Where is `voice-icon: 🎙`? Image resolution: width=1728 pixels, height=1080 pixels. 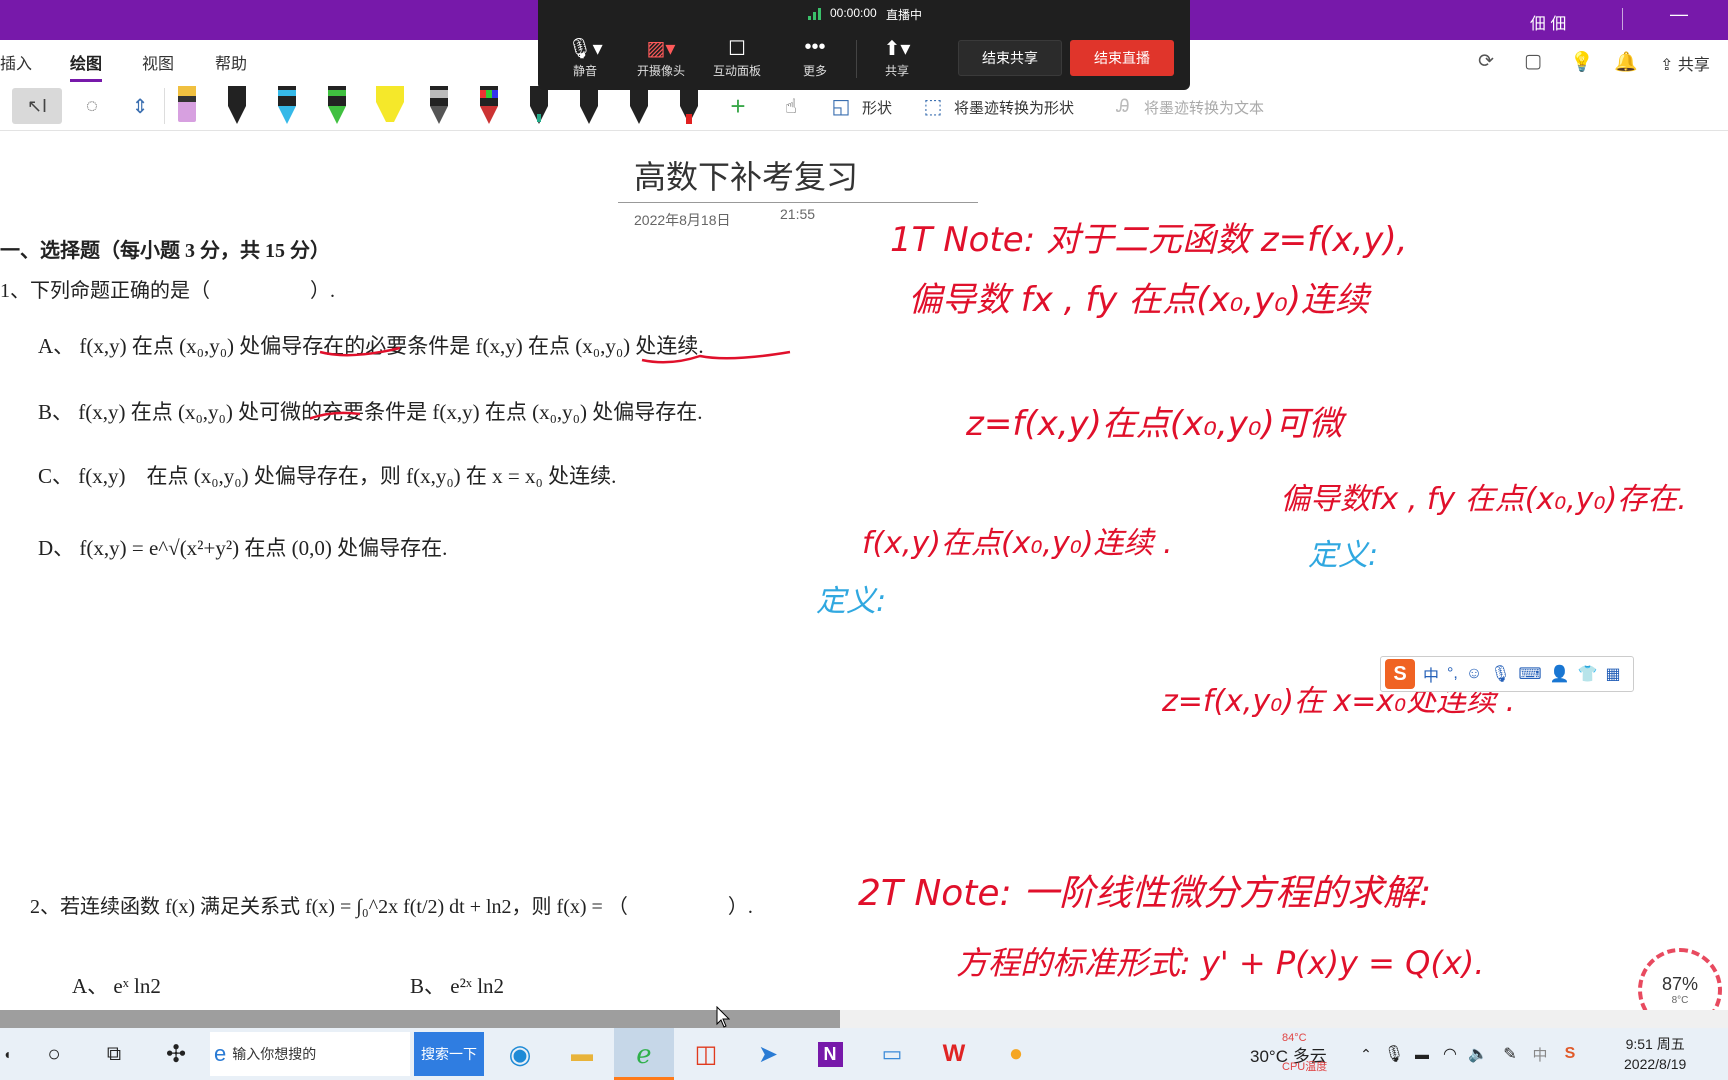
voice-icon: 🎙 is located at coordinates (1500, 674).